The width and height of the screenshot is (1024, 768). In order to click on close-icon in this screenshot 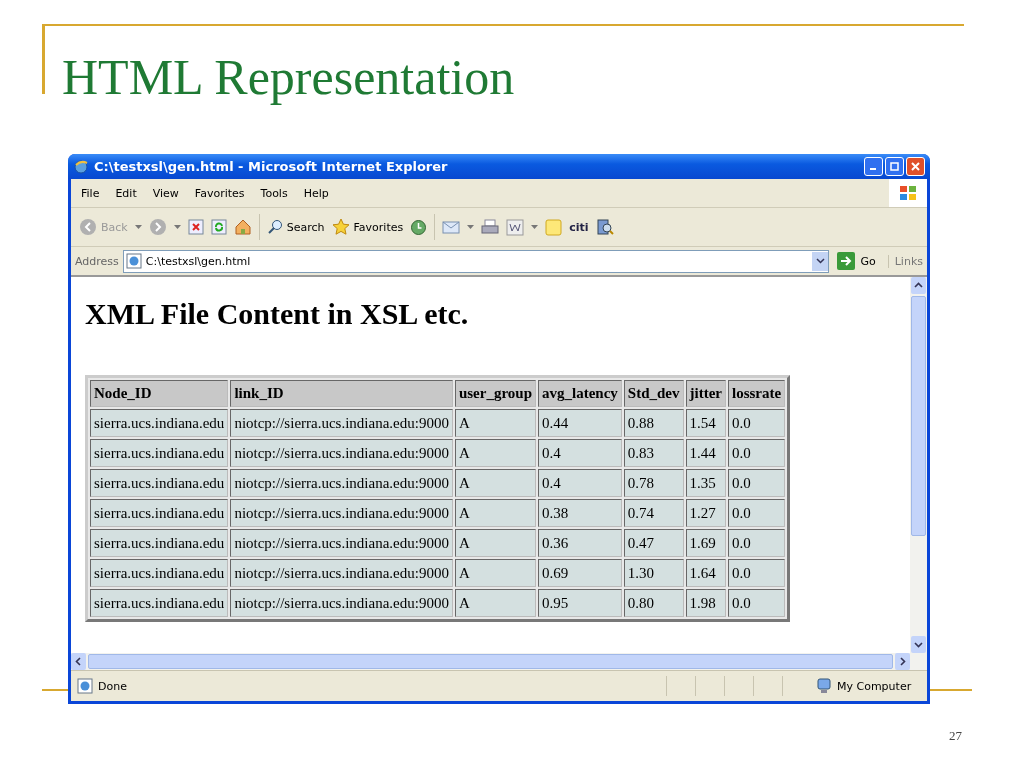, I will do `click(915, 166)`.